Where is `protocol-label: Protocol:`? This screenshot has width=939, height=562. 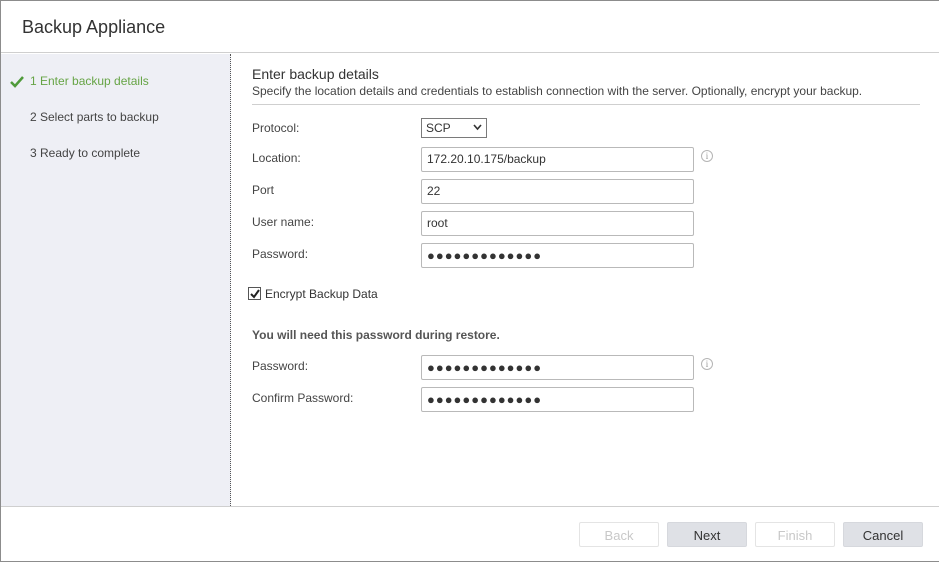 protocol-label: Protocol: is located at coordinates (276, 128).